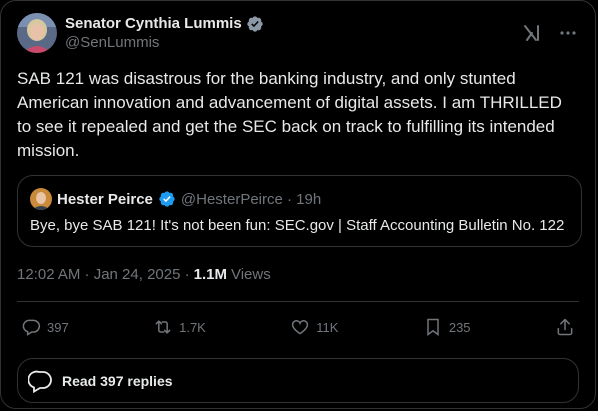  What do you see at coordinates (37, 33) in the screenshot?
I see `author-avatar` at bounding box center [37, 33].